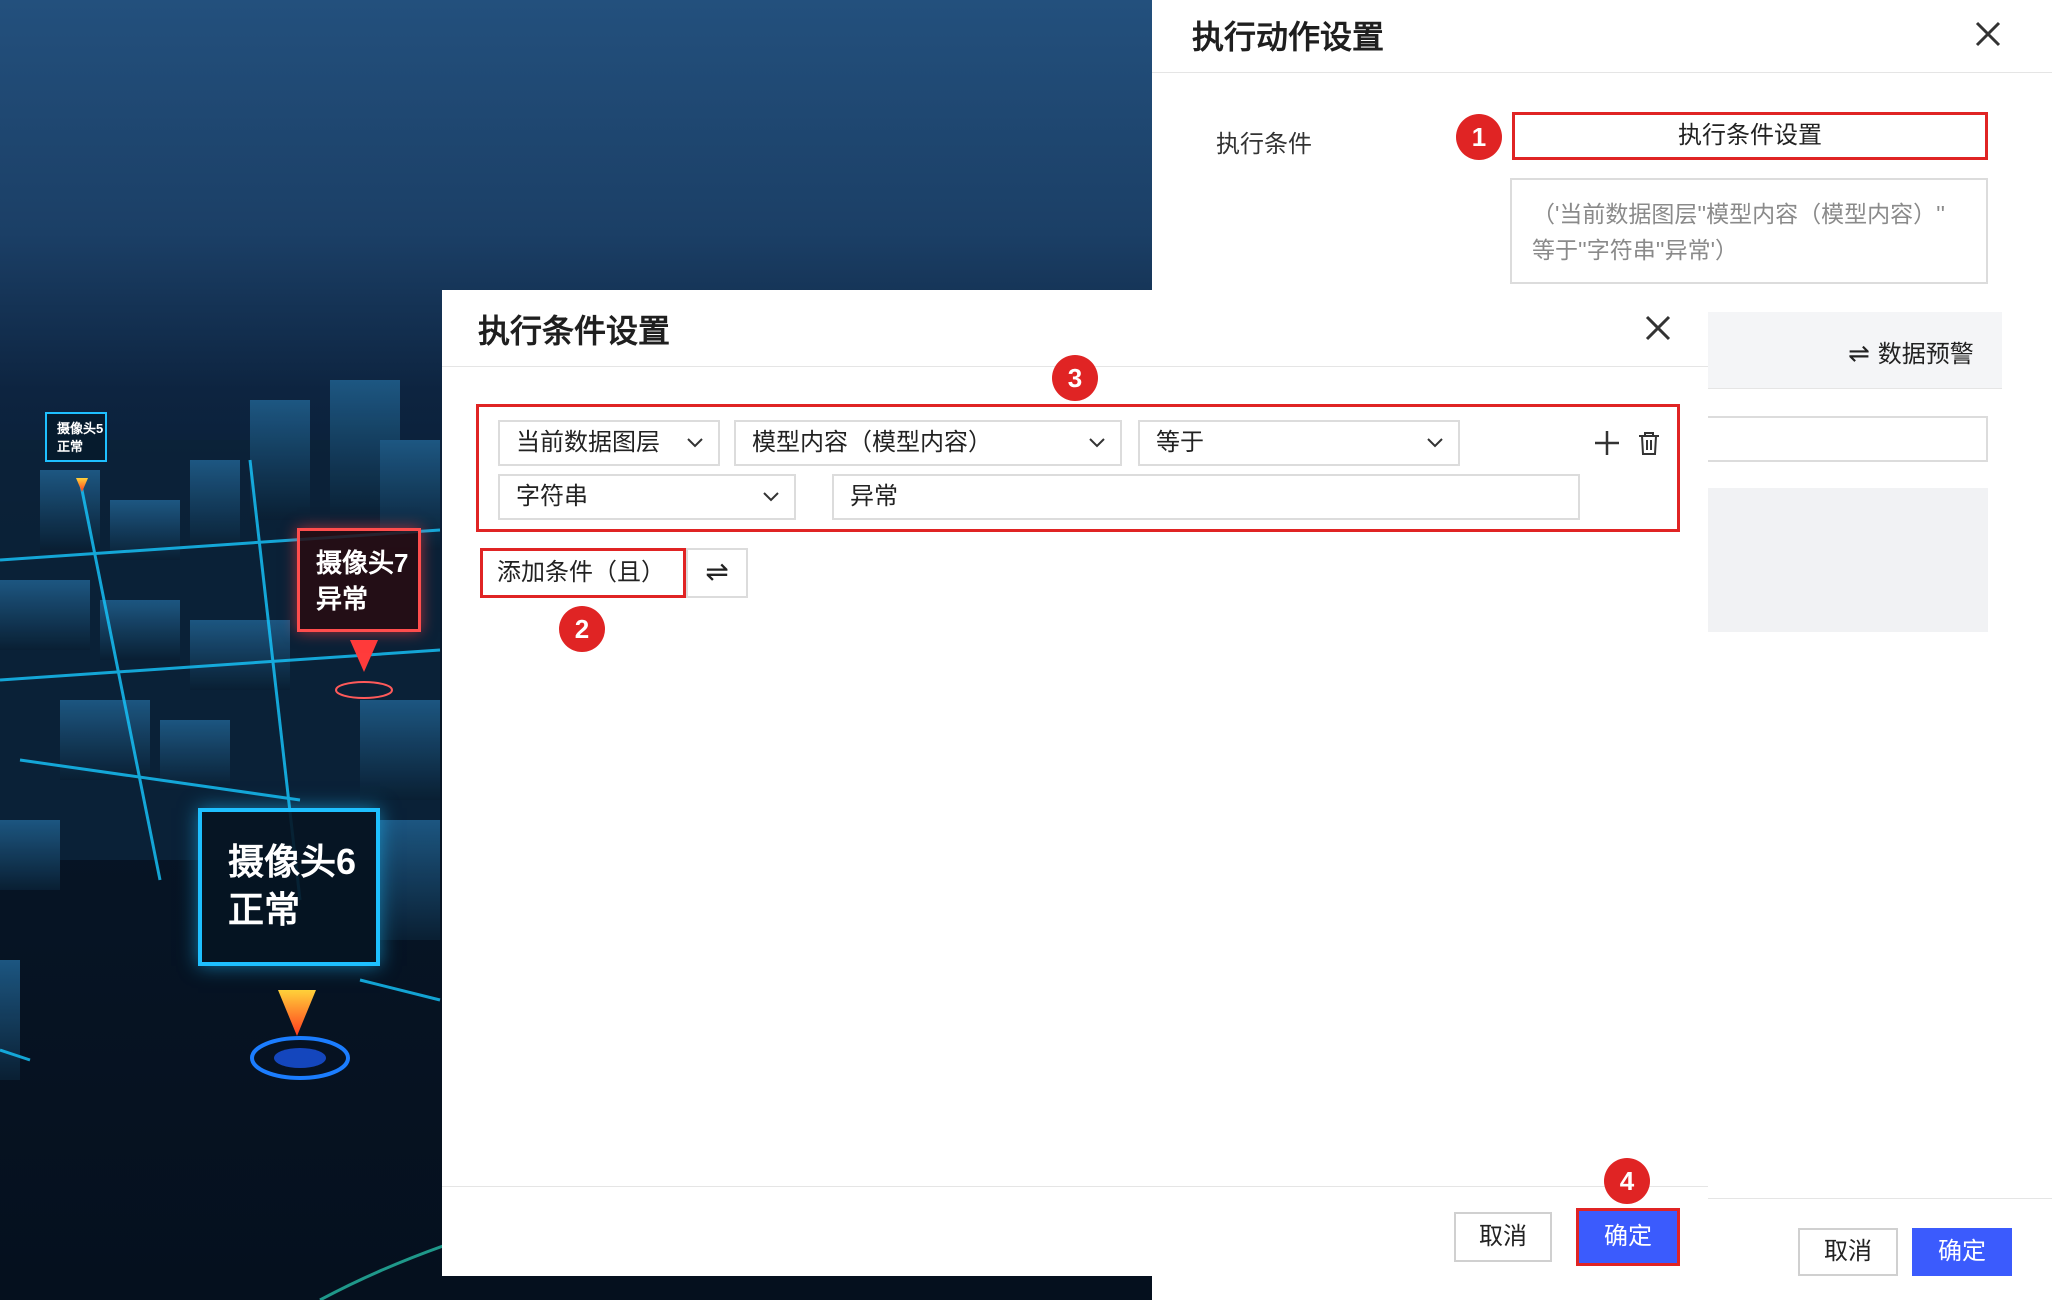 This screenshot has height=1300, width=2052. What do you see at coordinates (289, 887) in the screenshot?
I see `camera-6-label: 摄像头6 正常` at bounding box center [289, 887].